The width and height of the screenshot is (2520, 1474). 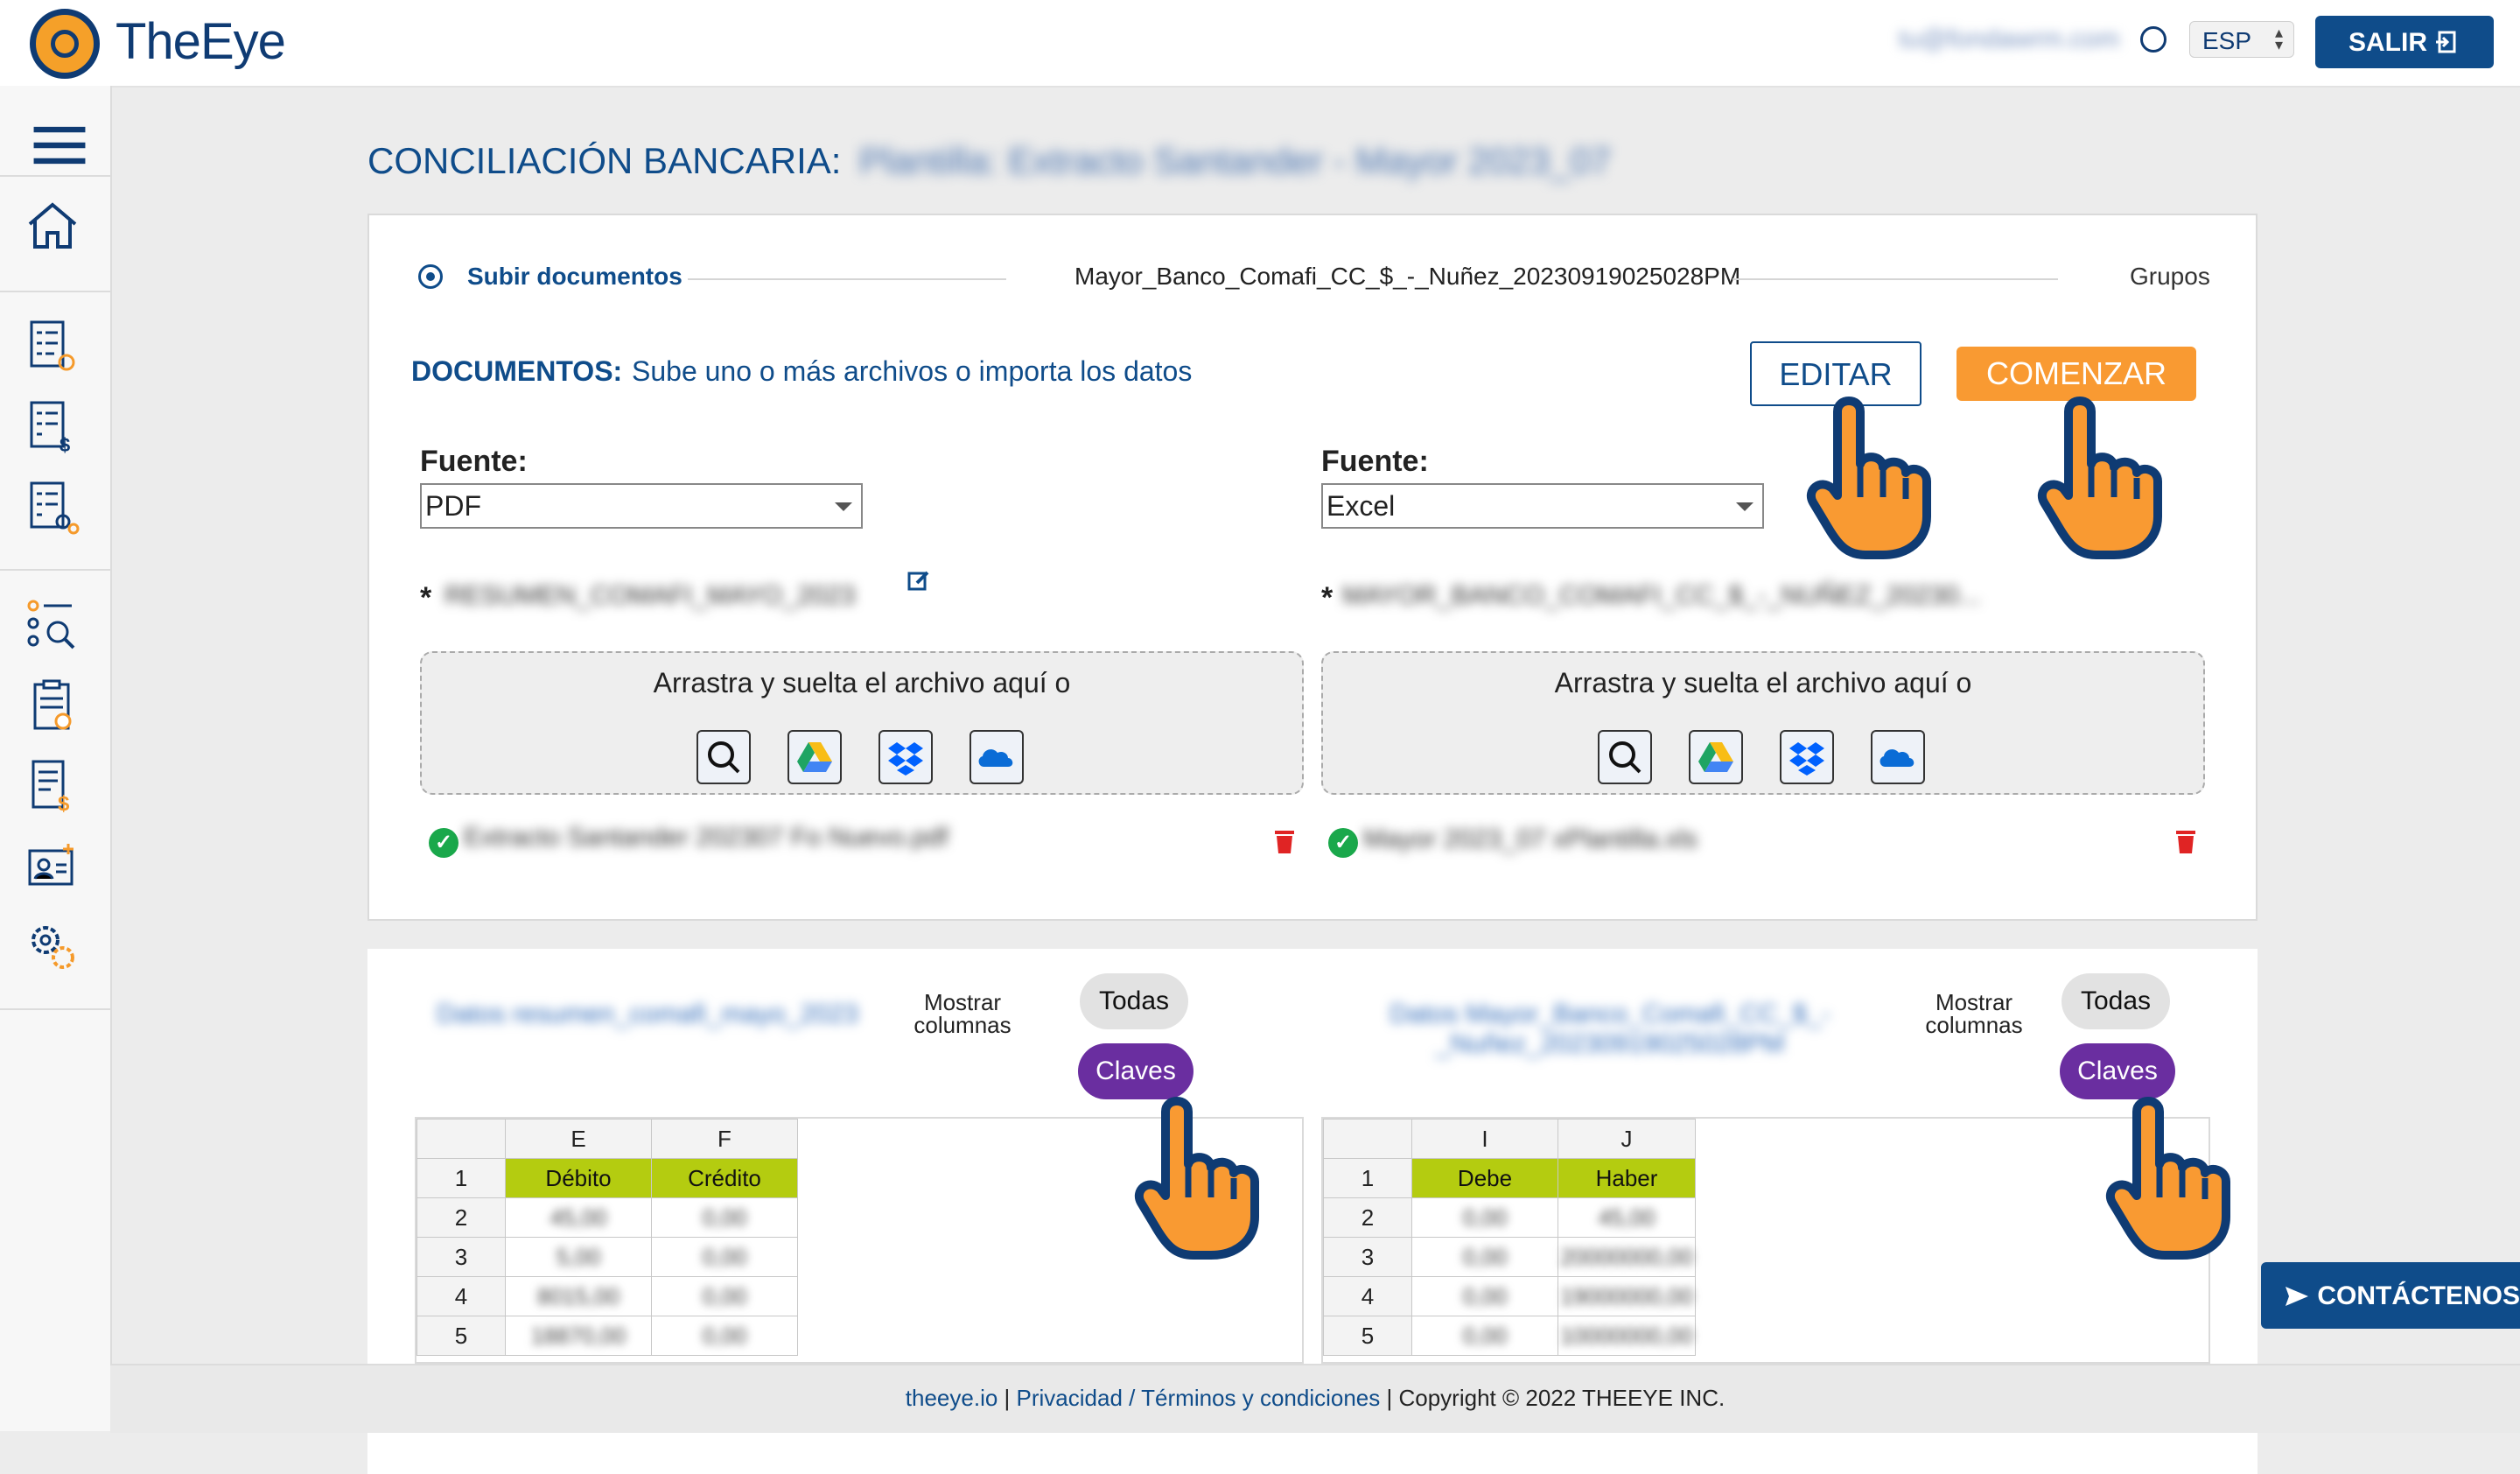 What do you see at coordinates (607, 1336) in the screenshot?
I see `table-row: 5 18870,00 0,00` at bounding box center [607, 1336].